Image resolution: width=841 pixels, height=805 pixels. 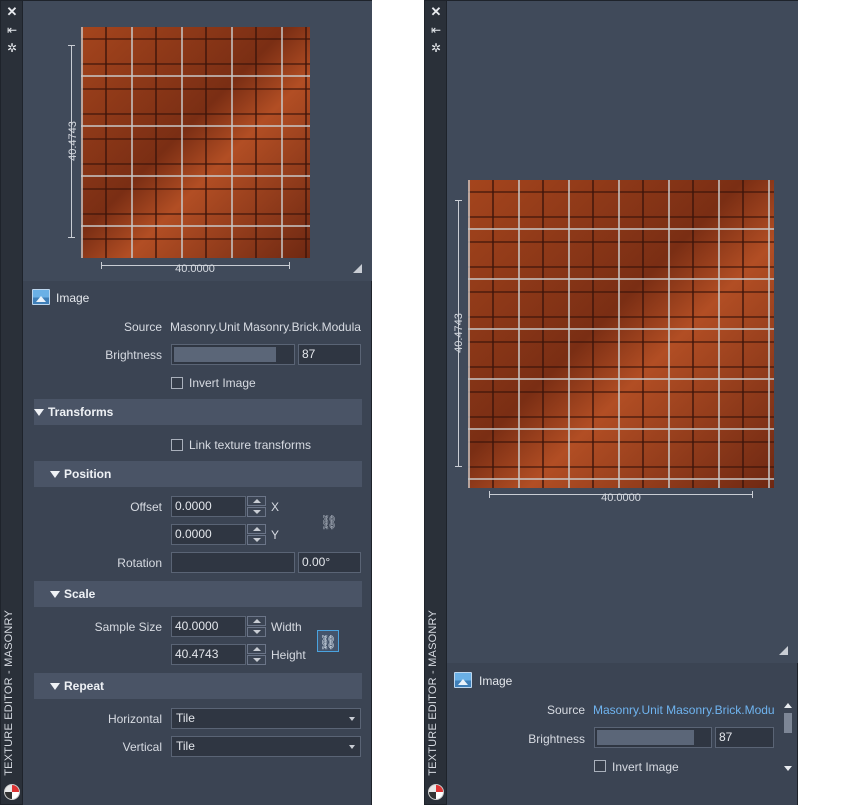 I want to click on sample-height-spinner, so click(x=257, y=654).